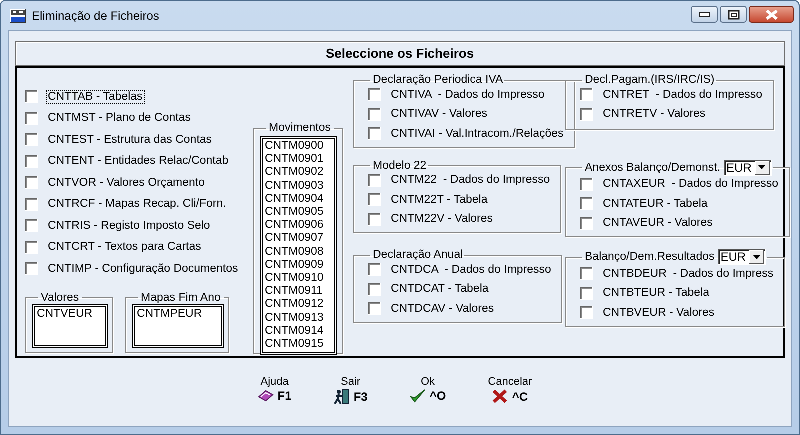 This screenshot has height=435, width=800. What do you see at coordinates (400, 53) in the screenshot?
I see `section-heading: Seleccione os Ficheiros` at bounding box center [400, 53].